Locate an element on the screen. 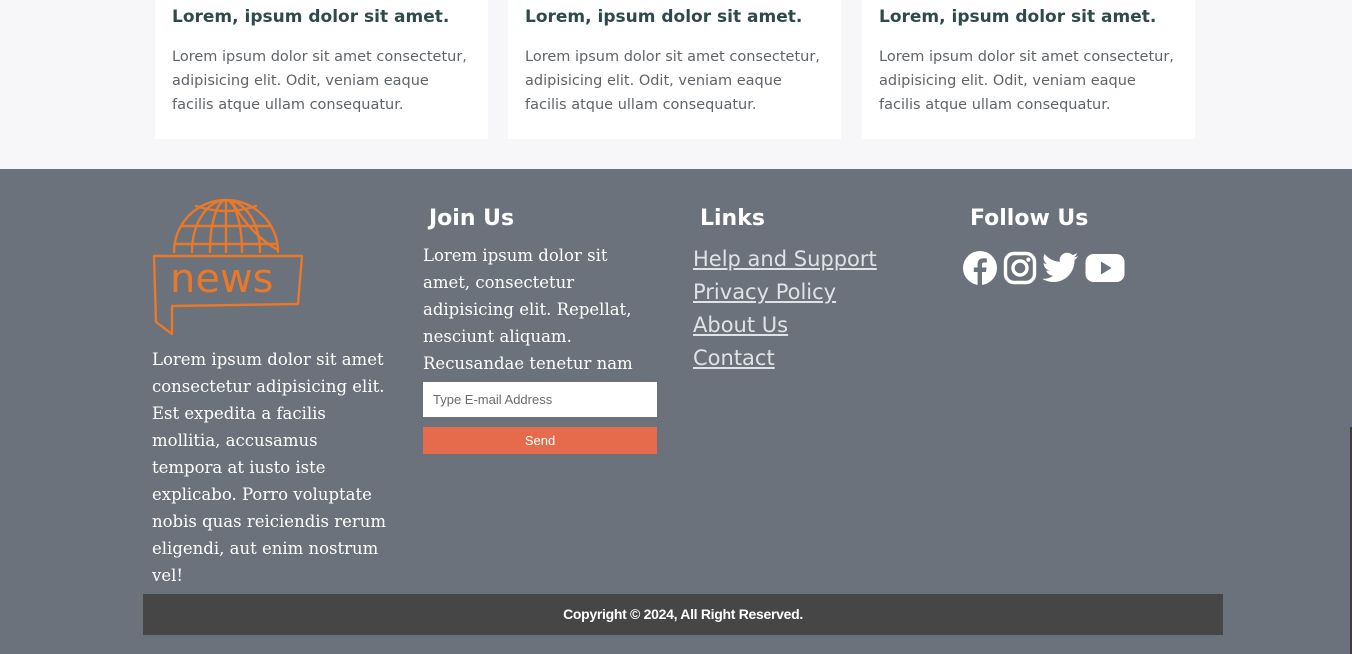 The width and height of the screenshot is (1352, 654). link-help-support: Help and Support is located at coordinates (813, 259).